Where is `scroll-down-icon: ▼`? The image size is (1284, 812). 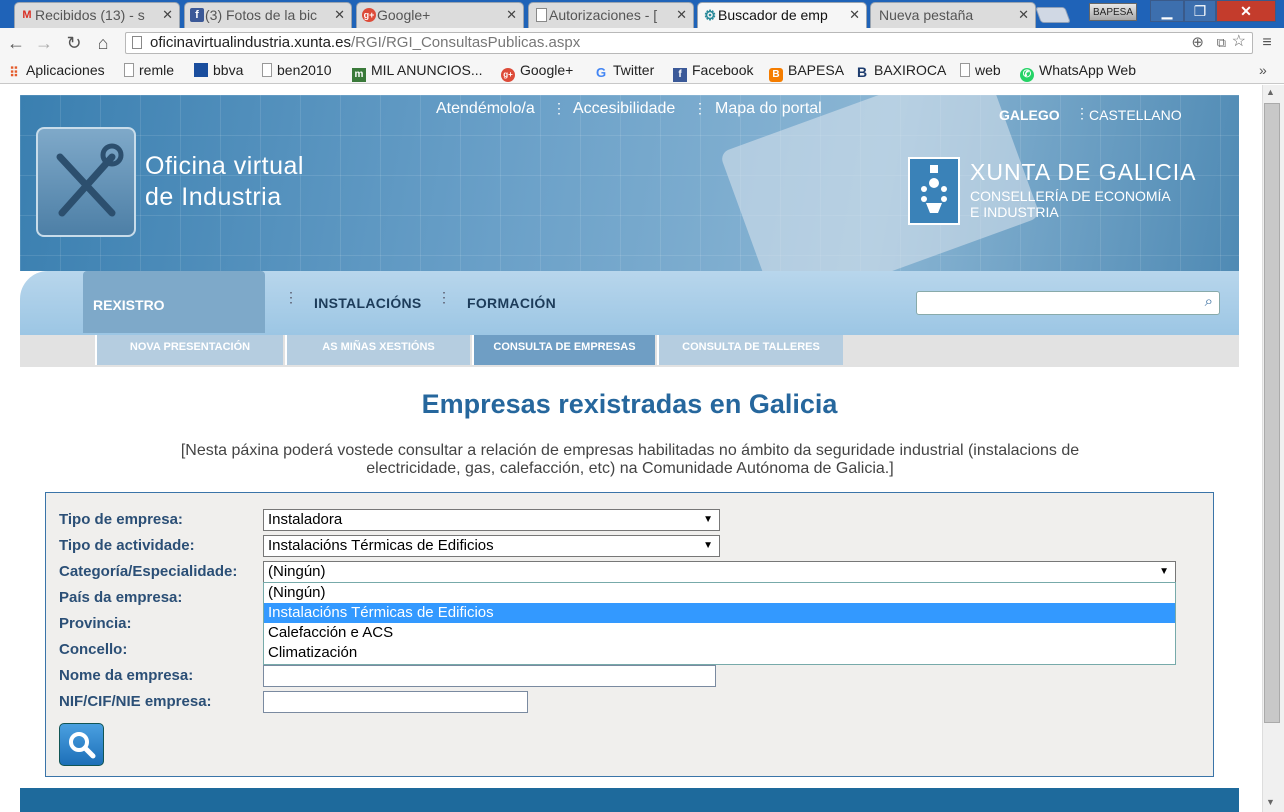 scroll-down-icon: ▼ is located at coordinates (1270, 802).